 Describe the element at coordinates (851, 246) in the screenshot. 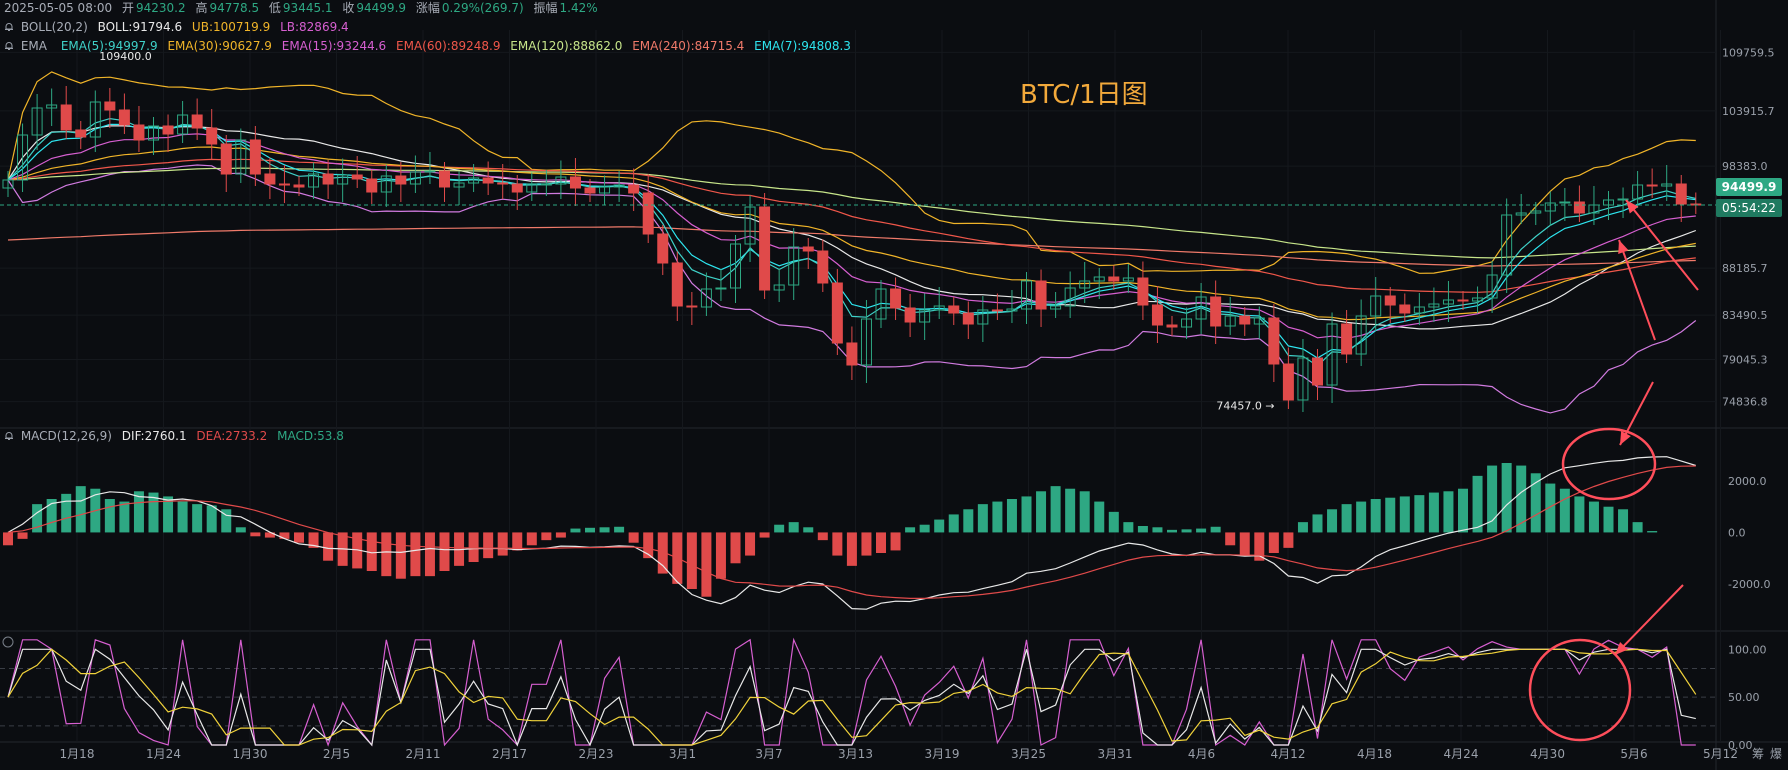

I see `ema-240-line` at that location.